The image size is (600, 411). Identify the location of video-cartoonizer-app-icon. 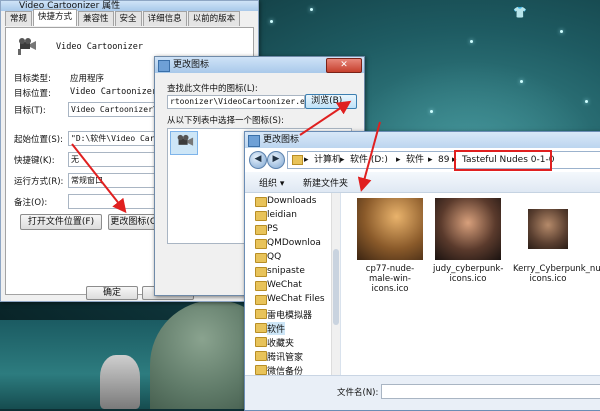
(27, 46).